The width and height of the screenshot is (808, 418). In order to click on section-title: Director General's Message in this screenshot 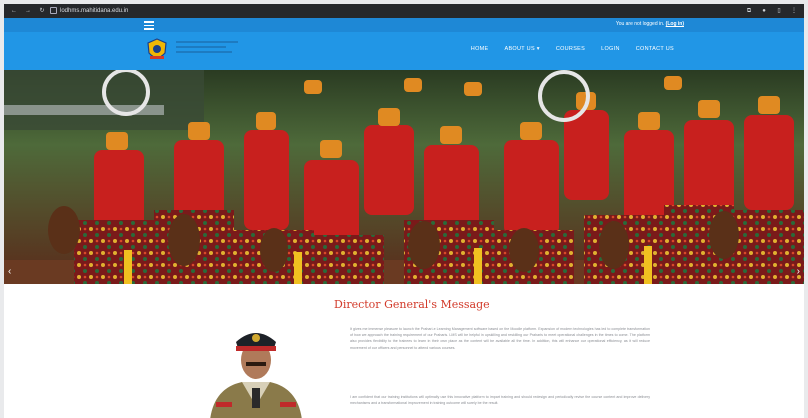, I will do `click(412, 304)`.